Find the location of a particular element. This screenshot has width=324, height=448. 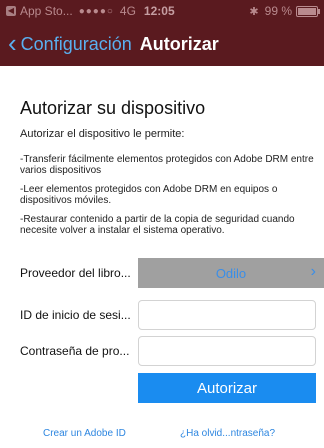

bluetooth-icon: ✱ is located at coordinates (254, 11).